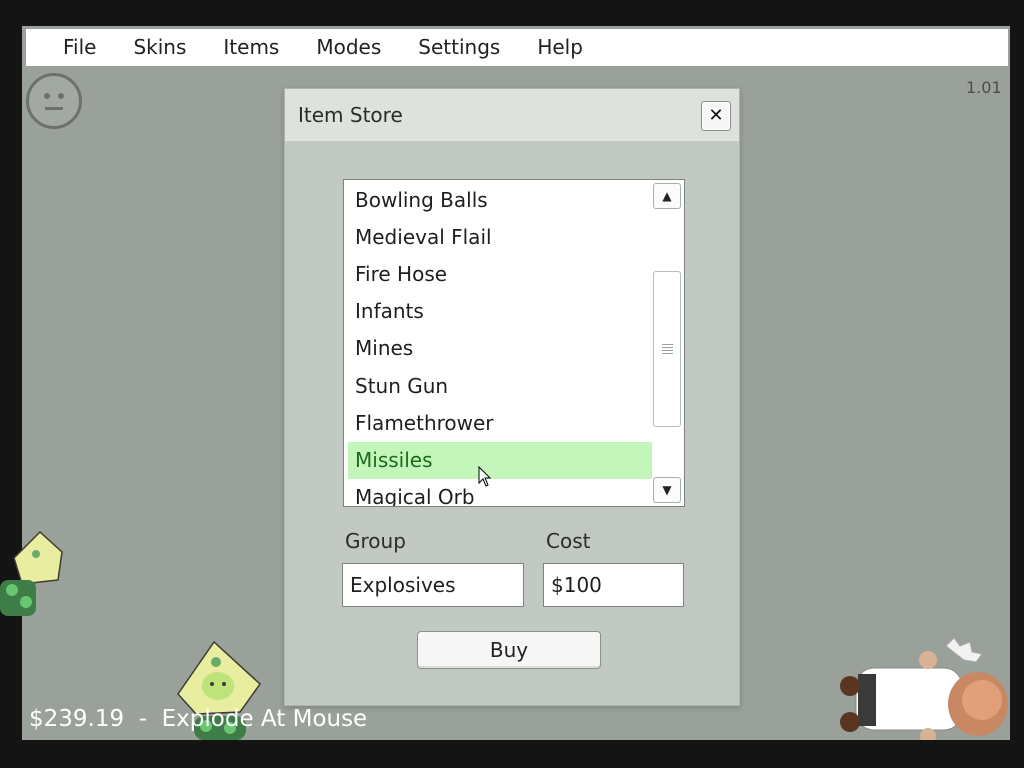  Describe the element at coordinates (31, 573) in the screenshot. I see `character-left-edge` at that location.